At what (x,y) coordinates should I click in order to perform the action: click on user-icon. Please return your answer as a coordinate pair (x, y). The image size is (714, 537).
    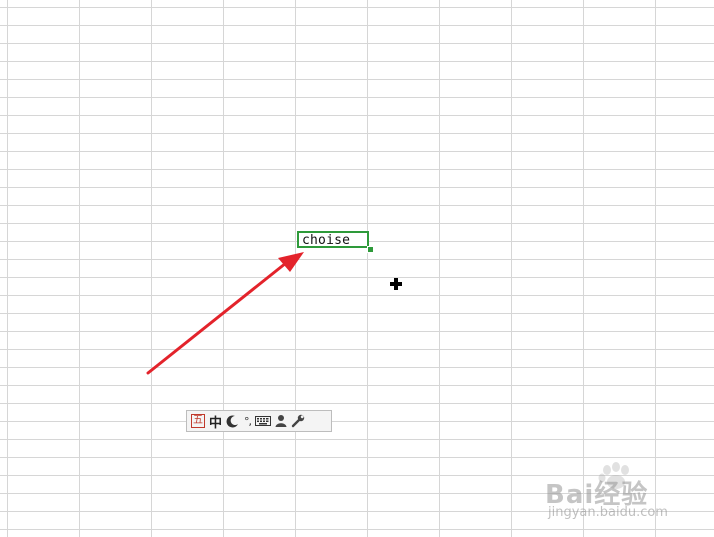
    Looking at the image, I should click on (281, 421).